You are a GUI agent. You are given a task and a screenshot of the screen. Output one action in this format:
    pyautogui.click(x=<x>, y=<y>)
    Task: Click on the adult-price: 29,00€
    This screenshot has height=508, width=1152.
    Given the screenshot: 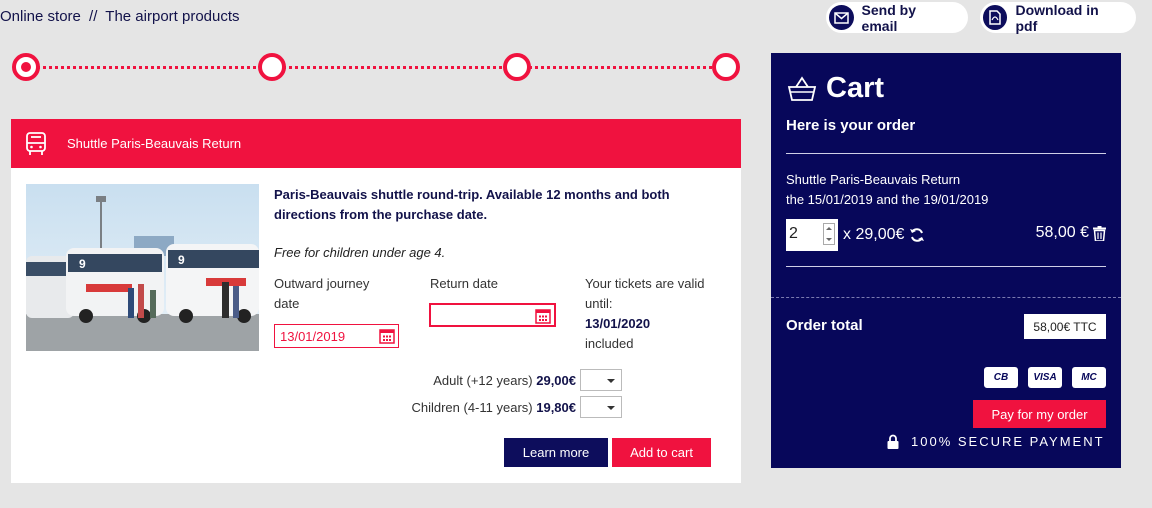 What is the action you would take?
    pyautogui.click(x=556, y=380)
    